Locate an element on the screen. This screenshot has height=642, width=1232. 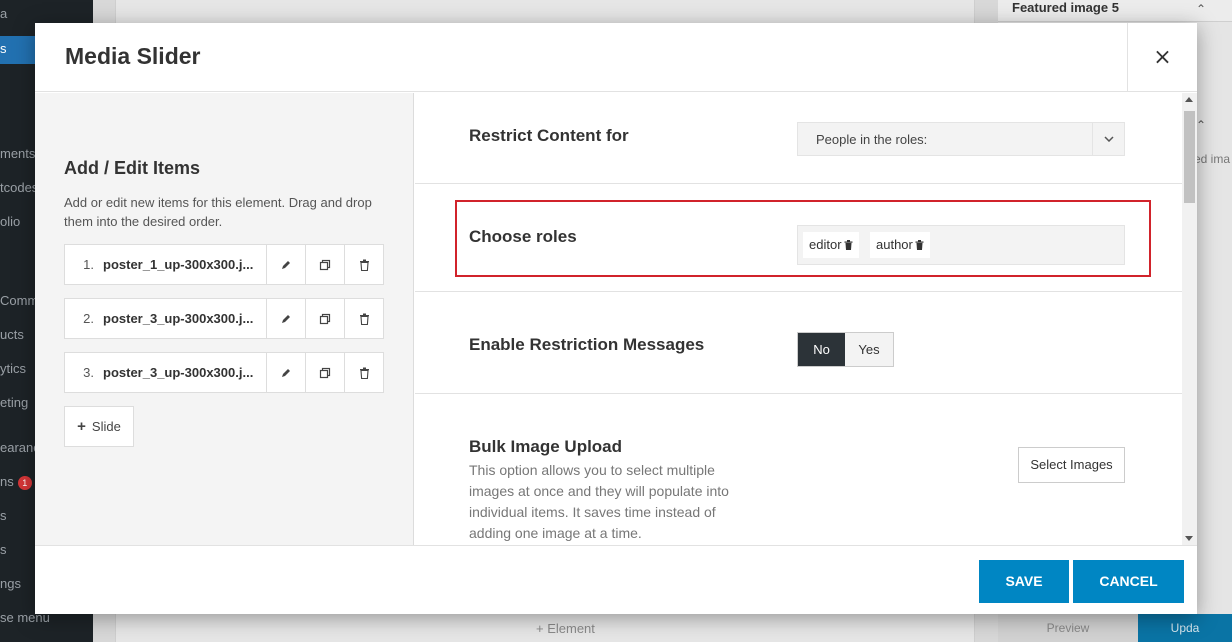
sidebar-item-3: tcodes is located at coordinates (19, 187).